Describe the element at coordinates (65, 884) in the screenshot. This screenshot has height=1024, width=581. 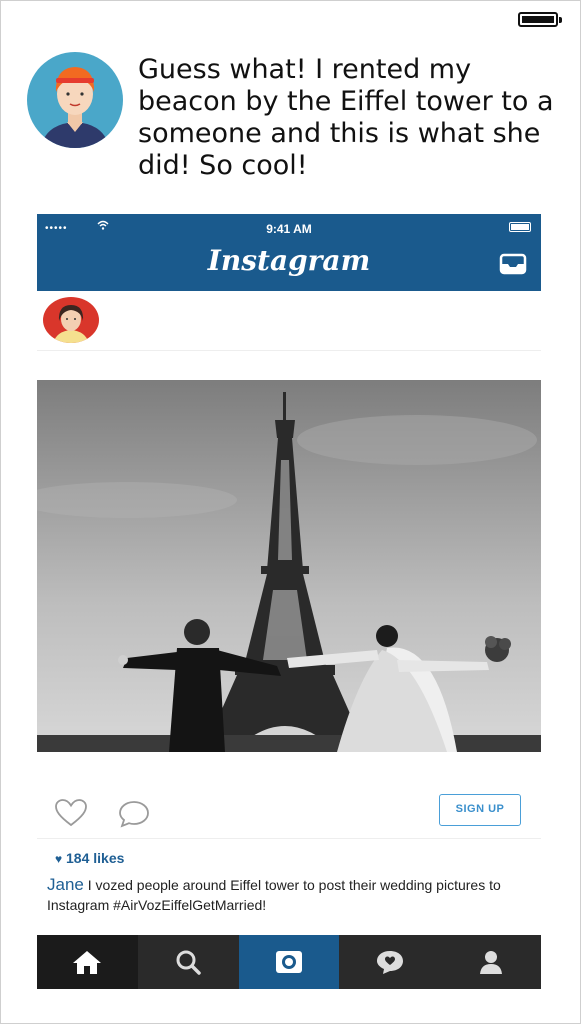
I see `caption-username: Jane` at that location.